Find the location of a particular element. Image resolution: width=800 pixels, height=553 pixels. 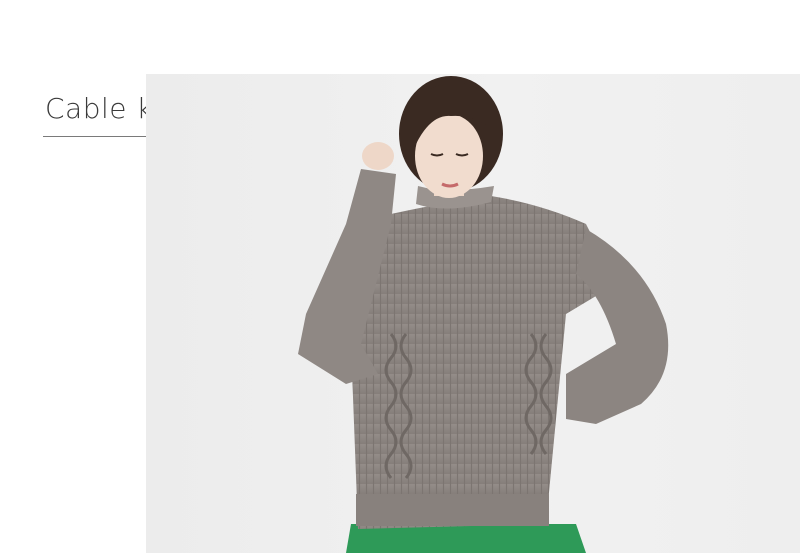

sweater-right-sleeve is located at coordinates (617, 326).